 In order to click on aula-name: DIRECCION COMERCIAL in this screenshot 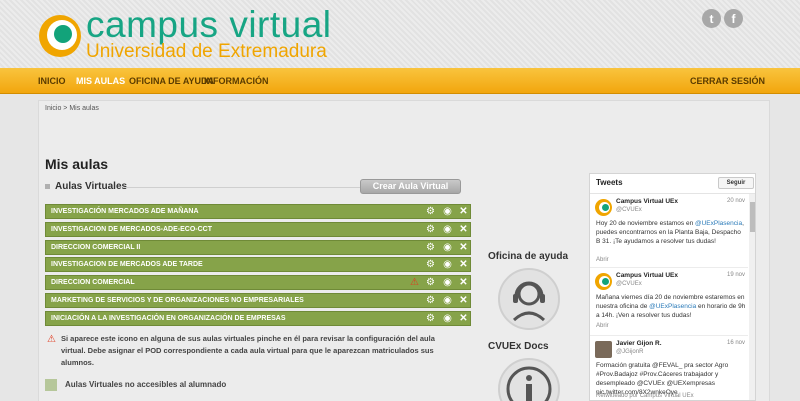, I will do `click(93, 283)`.